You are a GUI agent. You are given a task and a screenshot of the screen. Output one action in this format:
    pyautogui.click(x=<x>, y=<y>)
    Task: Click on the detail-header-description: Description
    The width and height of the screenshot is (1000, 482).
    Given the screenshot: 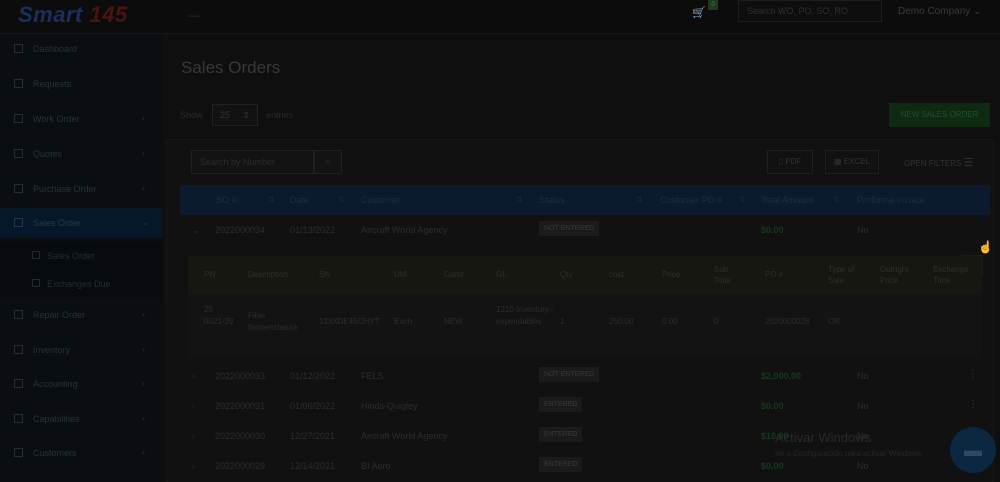 What is the action you would take?
    pyautogui.click(x=268, y=274)
    